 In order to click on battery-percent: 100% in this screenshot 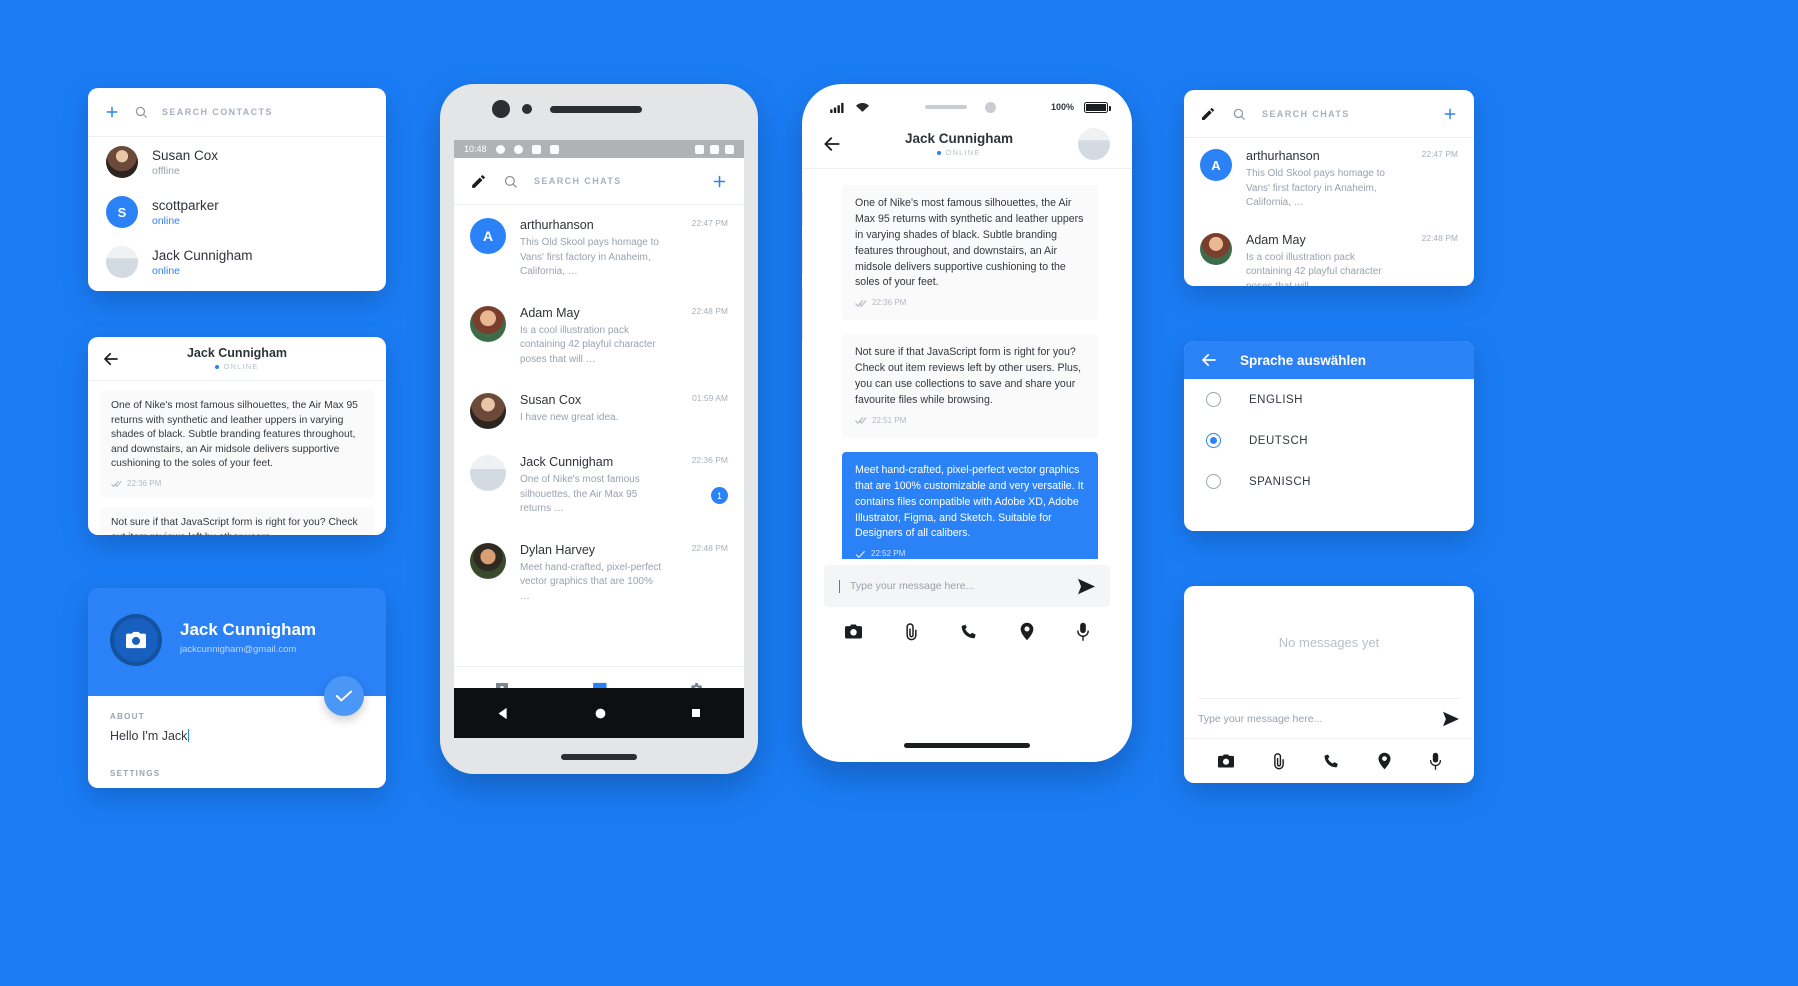, I will do `click(1062, 107)`.